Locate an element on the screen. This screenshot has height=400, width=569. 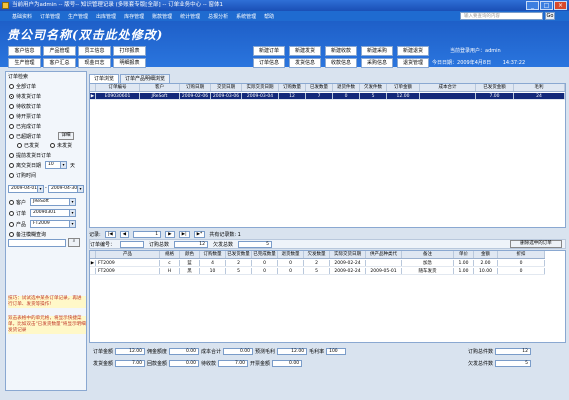
cell: 2009-03-06 is located at coordinates (226, 96).